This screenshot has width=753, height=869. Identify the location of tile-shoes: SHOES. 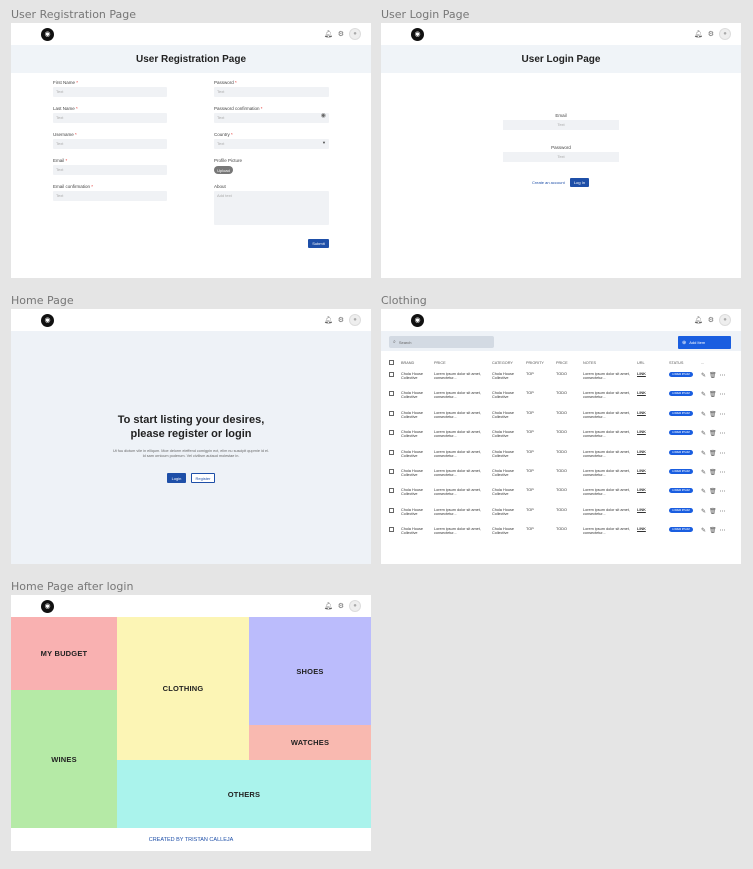
(310, 671).